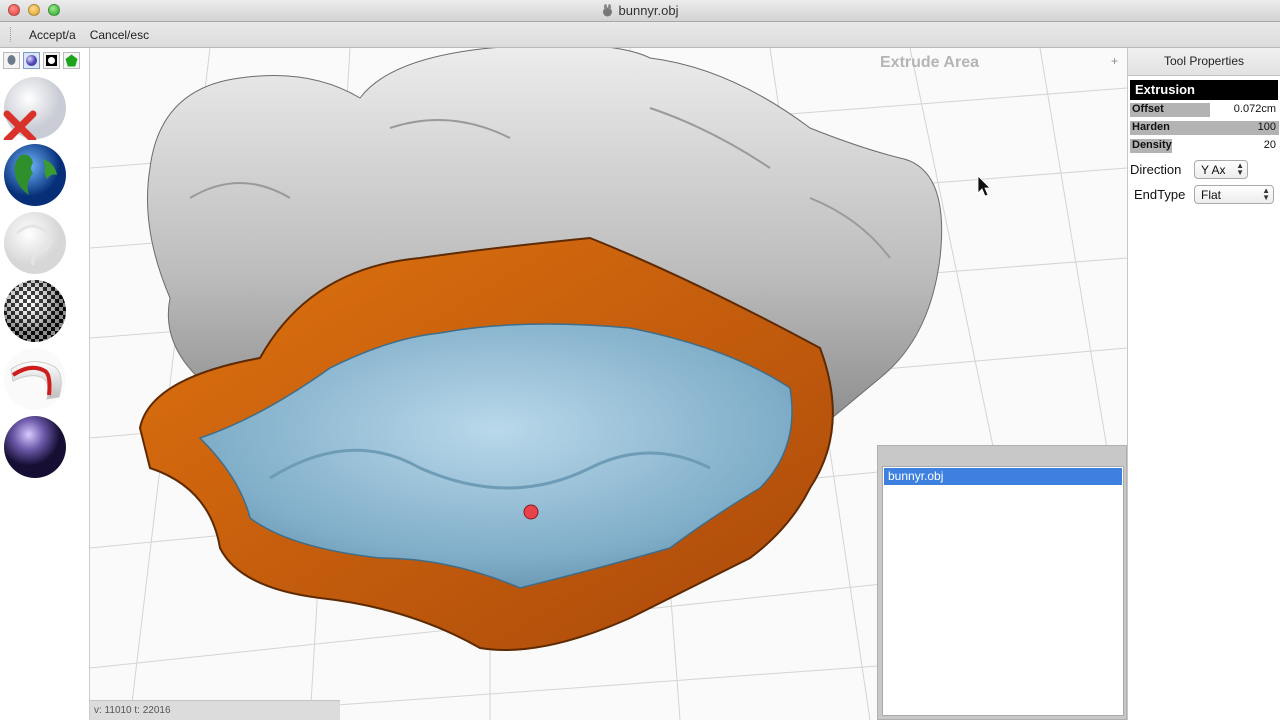 The width and height of the screenshot is (1280, 720). Describe the element at coordinates (52, 35) in the screenshot. I see `accept-button: Accept/a` at that location.